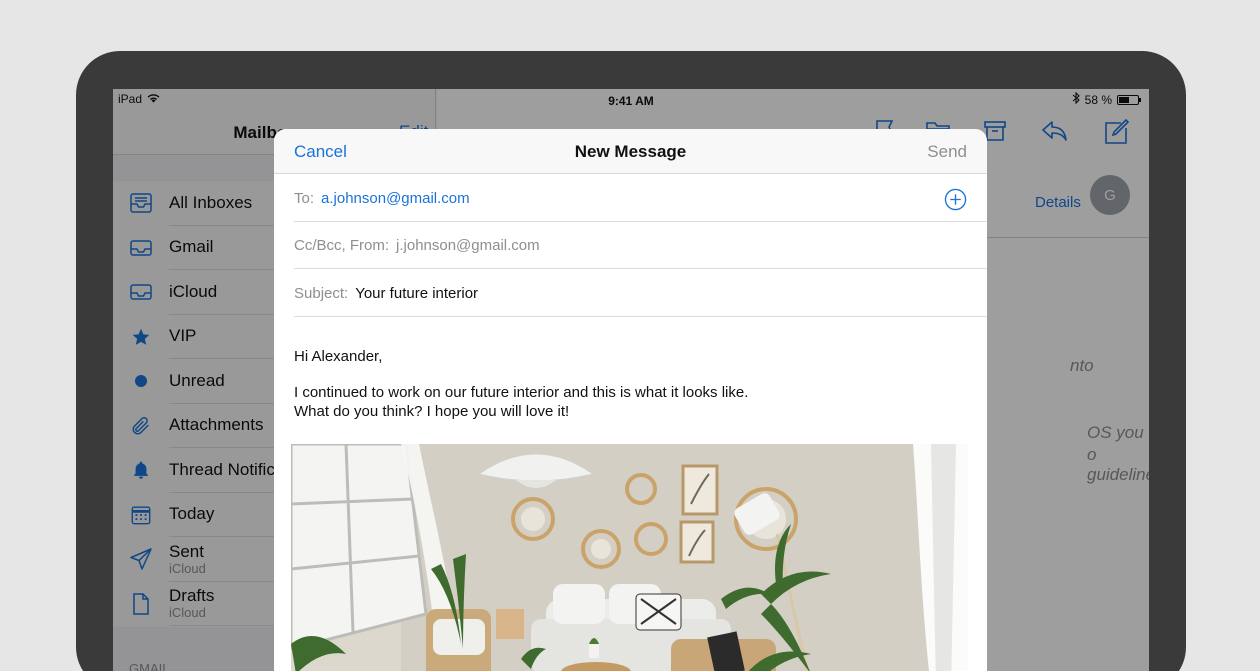 The width and height of the screenshot is (1260, 671). What do you see at coordinates (955, 201) in the screenshot?
I see `add-contact-icon` at bounding box center [955, 201].